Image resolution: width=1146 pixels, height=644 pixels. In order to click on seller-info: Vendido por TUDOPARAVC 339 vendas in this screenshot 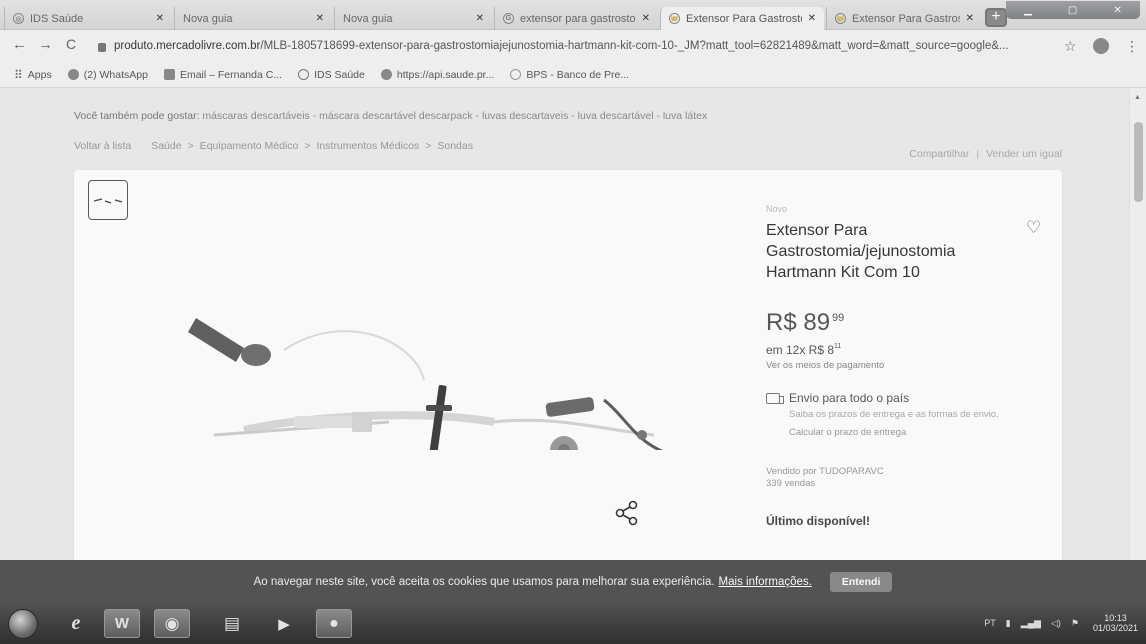, I will do `click(906, 478)`.